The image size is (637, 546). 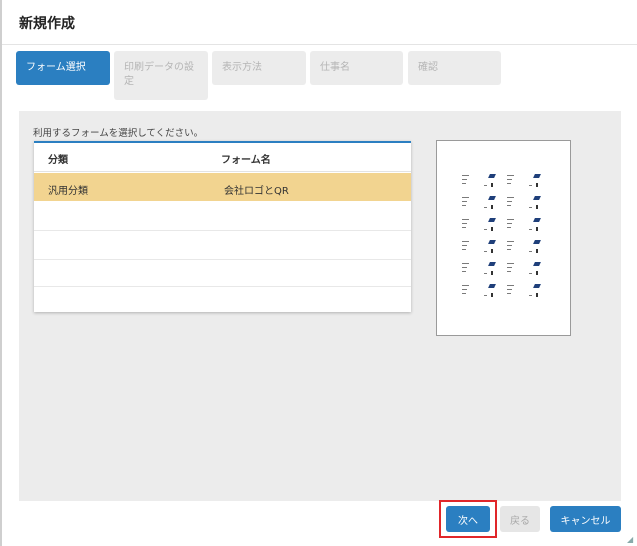 What do you see at coordinates (222, 187) in the screenshot?
I see `table-row: 汎用分類 会社ロゴとQR` at bounding box center [222, 187].